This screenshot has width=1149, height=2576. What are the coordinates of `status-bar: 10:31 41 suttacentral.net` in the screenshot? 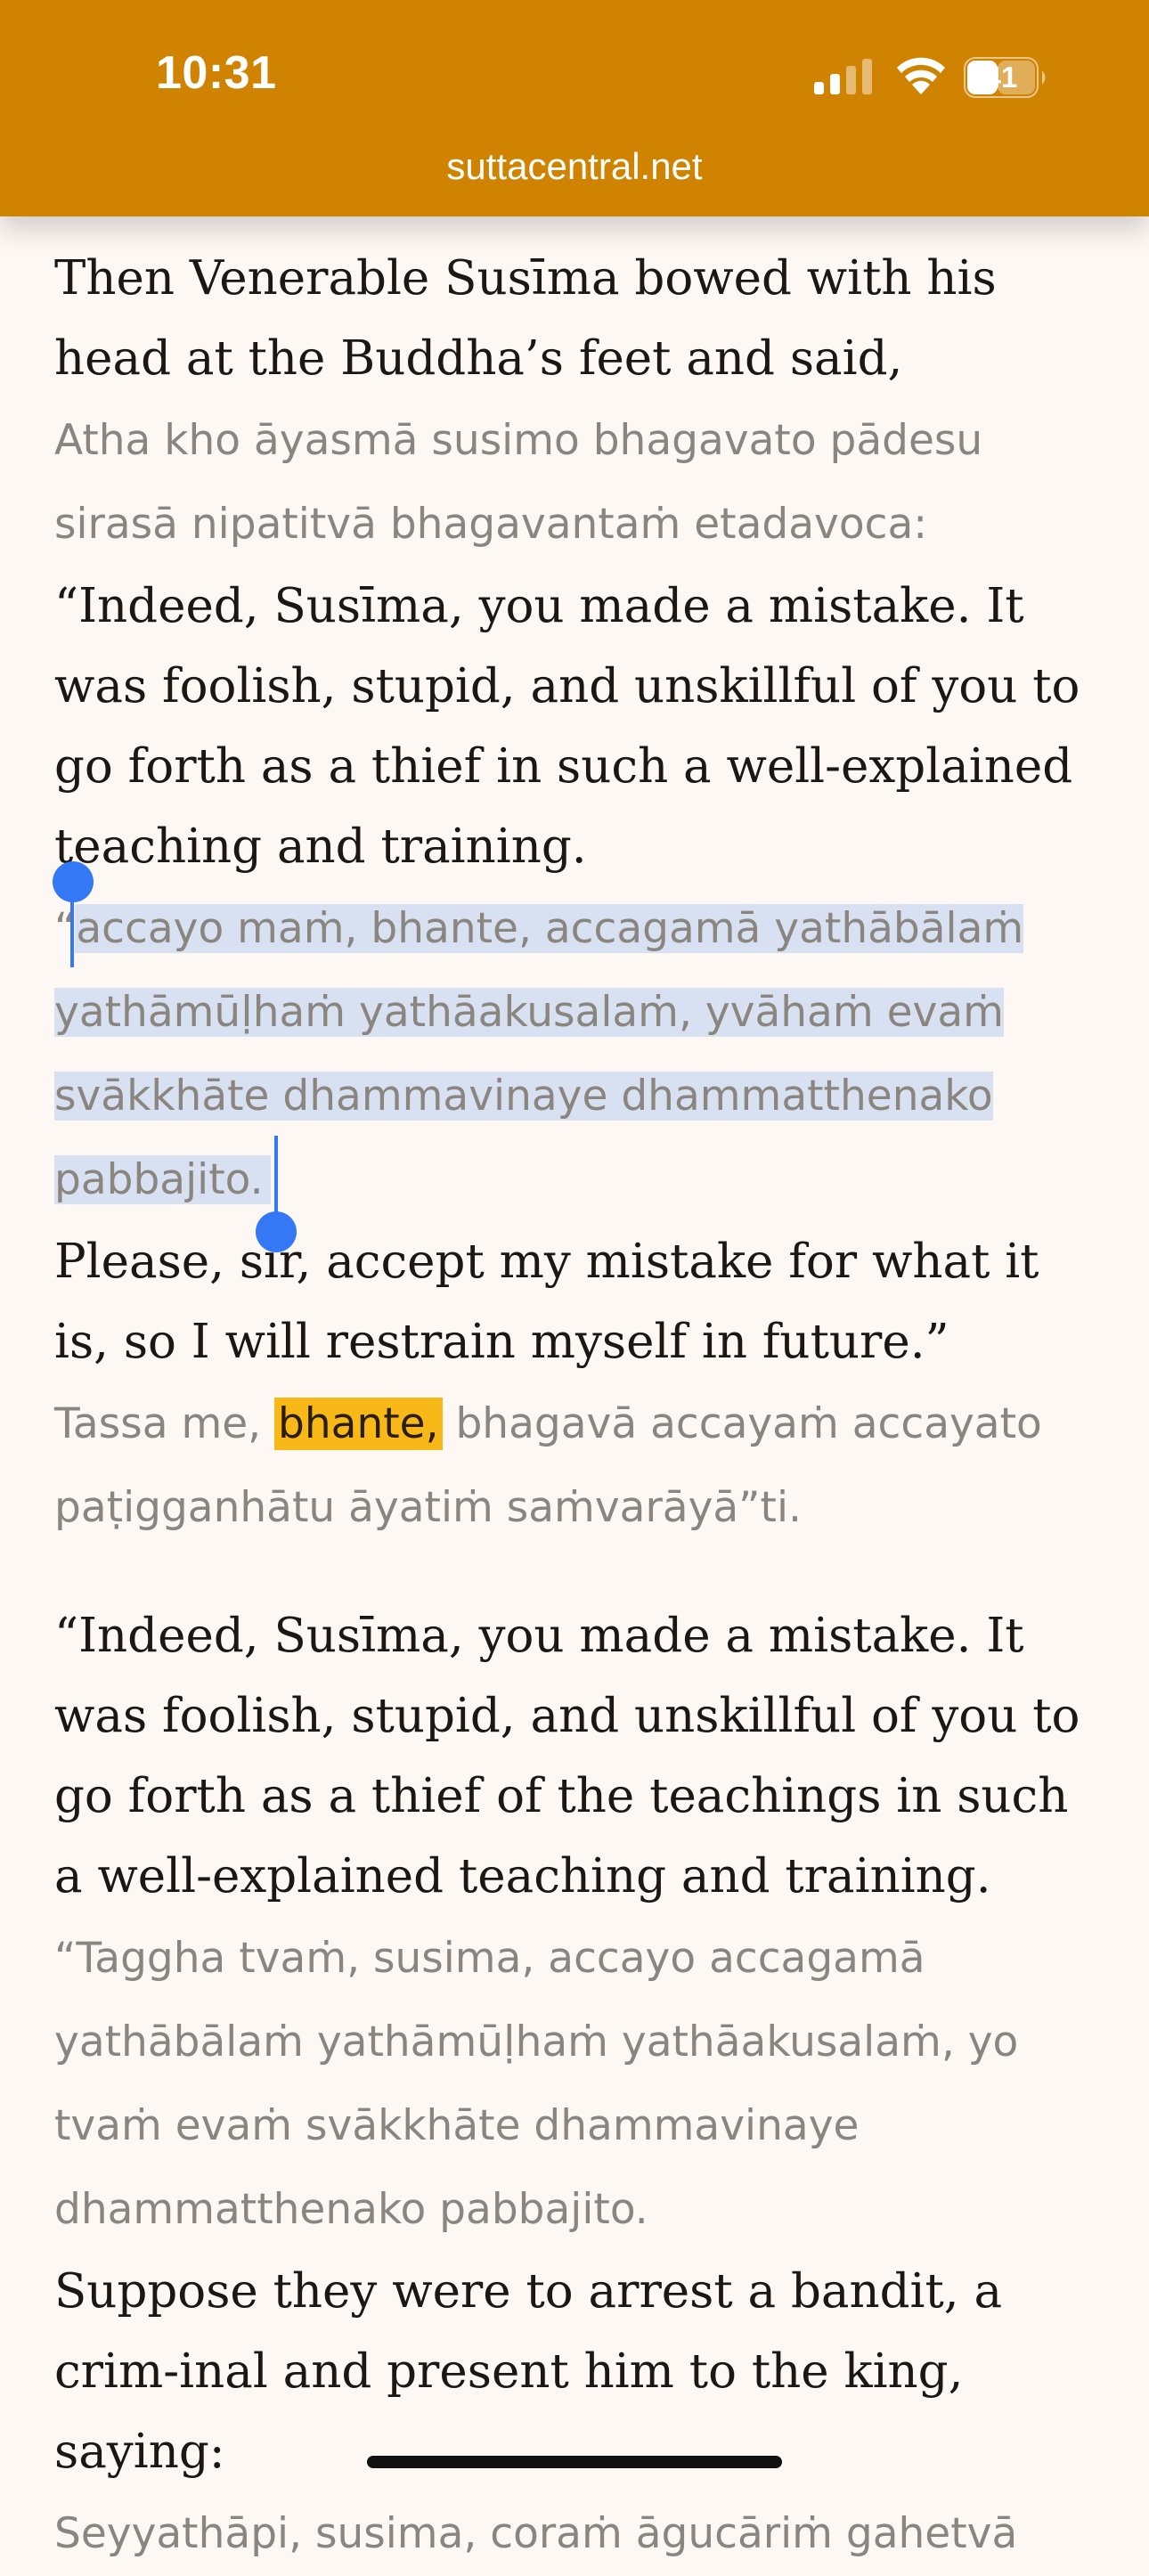 It's located at (574, 108).